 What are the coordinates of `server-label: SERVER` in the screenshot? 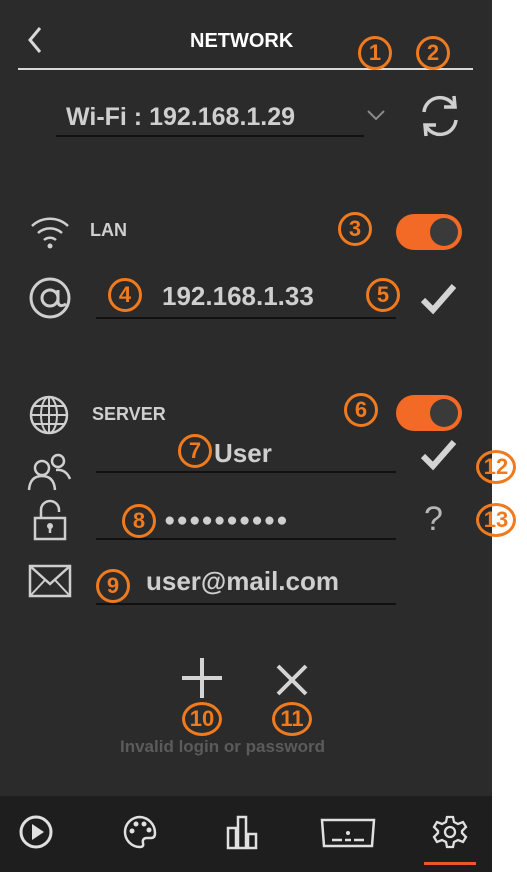 It's located at (129, 414).